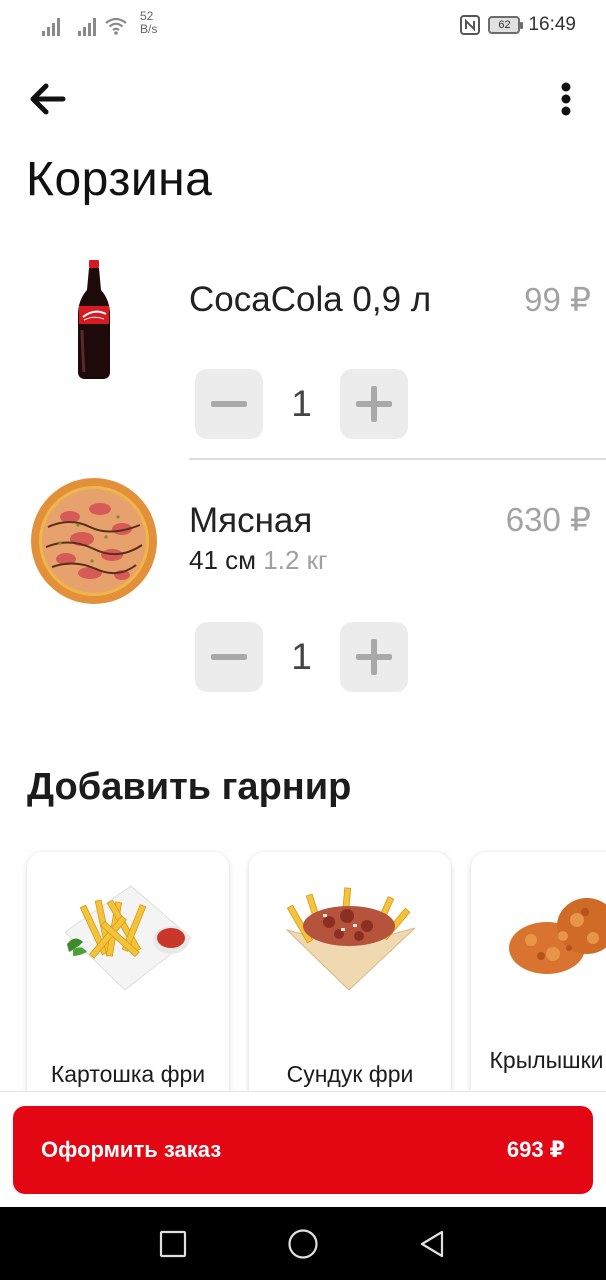  I want to click on wifi-icon, so click(116, 26).